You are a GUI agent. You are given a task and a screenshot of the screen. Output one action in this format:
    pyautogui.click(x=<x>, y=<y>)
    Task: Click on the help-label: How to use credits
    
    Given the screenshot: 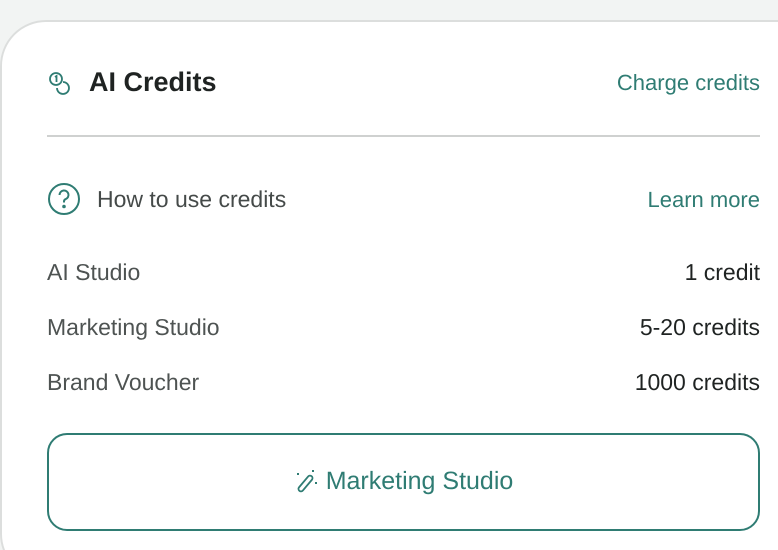 What is the action you would take?
    pyautogui.click(x=191, y=199)
    